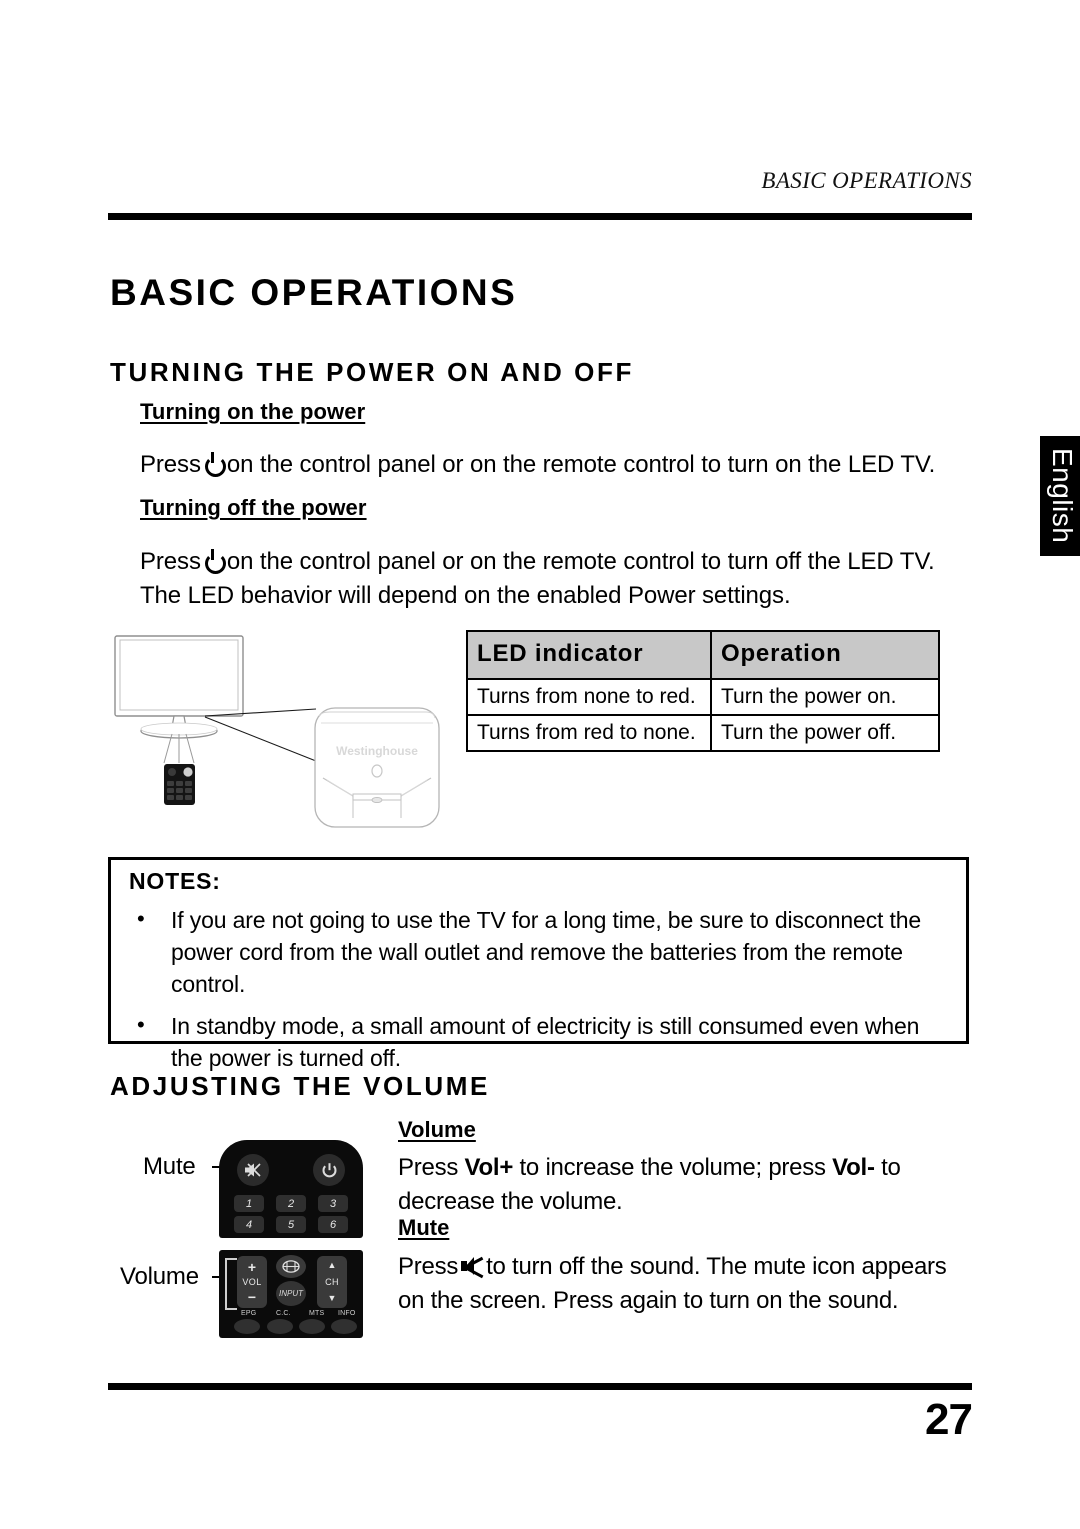  What do you see at coordinates (437, 1129) in the screenshot?
I see `subheading-volume: Volume` at bounding box center [437, 1129].